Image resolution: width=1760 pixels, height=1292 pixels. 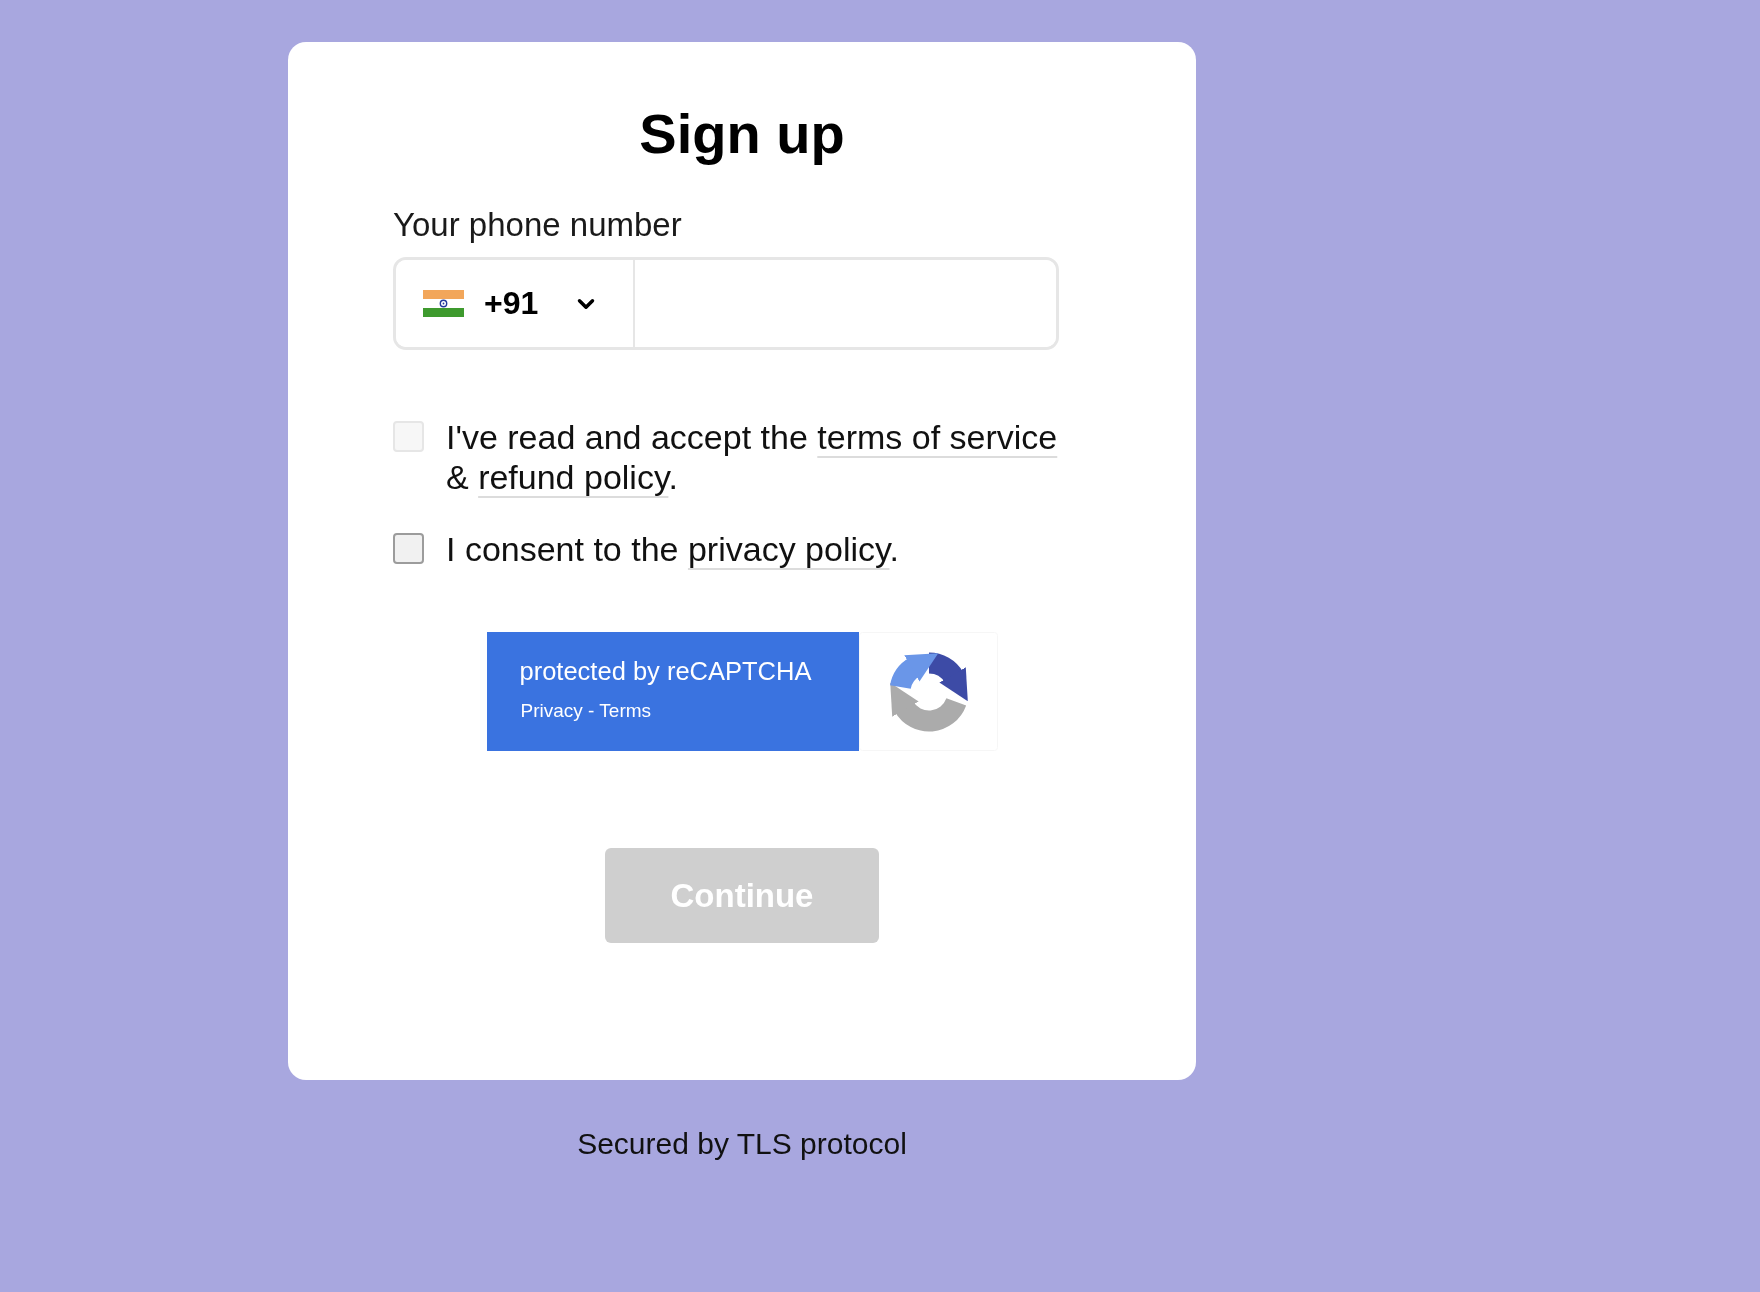 What do you see at coordinates (515, 303) in the screenshot?
I see `country-code-select: +91` at bounding box center [515, 303].